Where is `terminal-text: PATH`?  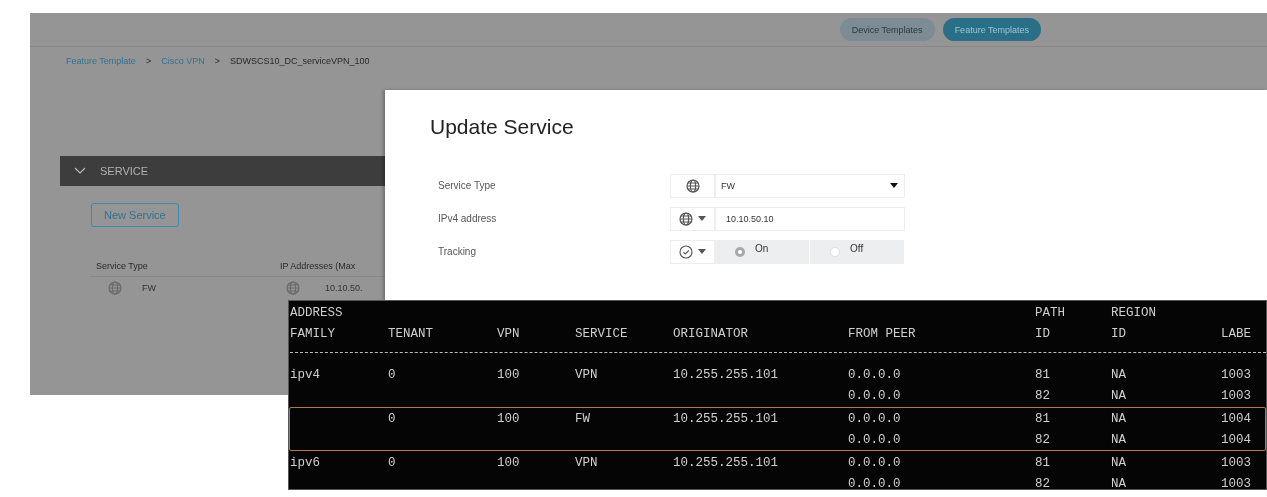
terminal-text: PATH is located at coordinates (1050, 312).